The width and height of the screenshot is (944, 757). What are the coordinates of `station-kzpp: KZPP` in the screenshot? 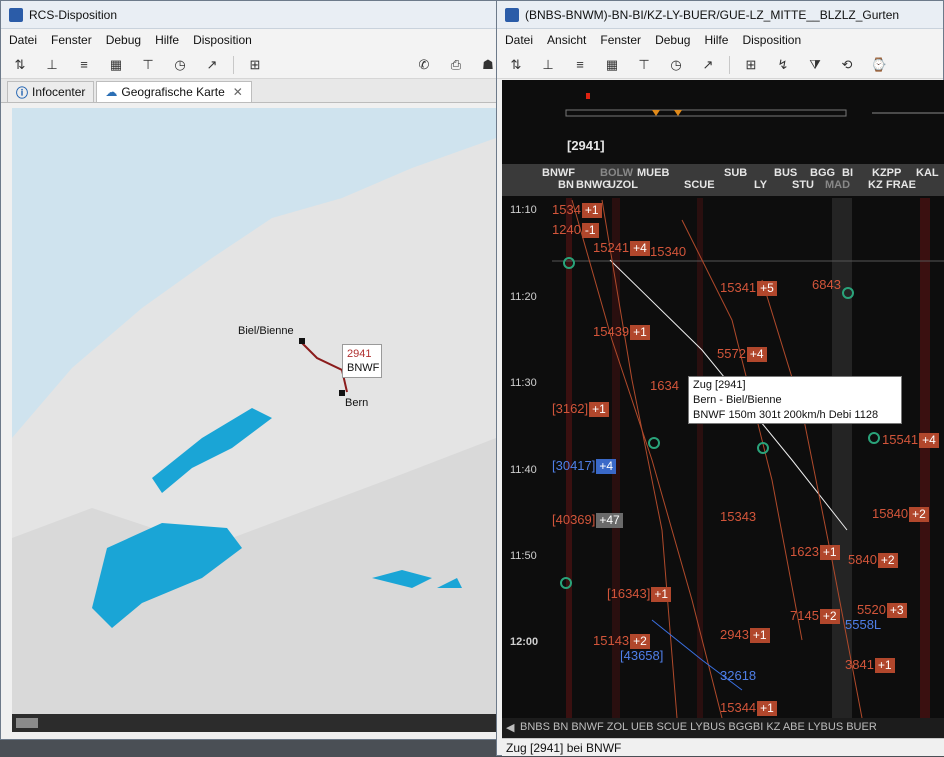 It's located at (886, 173).